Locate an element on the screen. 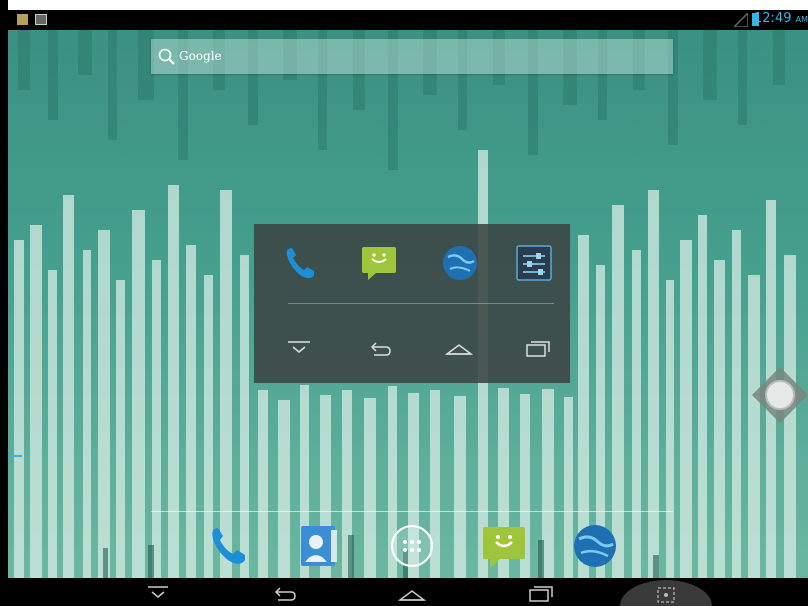 The image size is (808, 606). settings-icon is located at coordinates (534, 263).